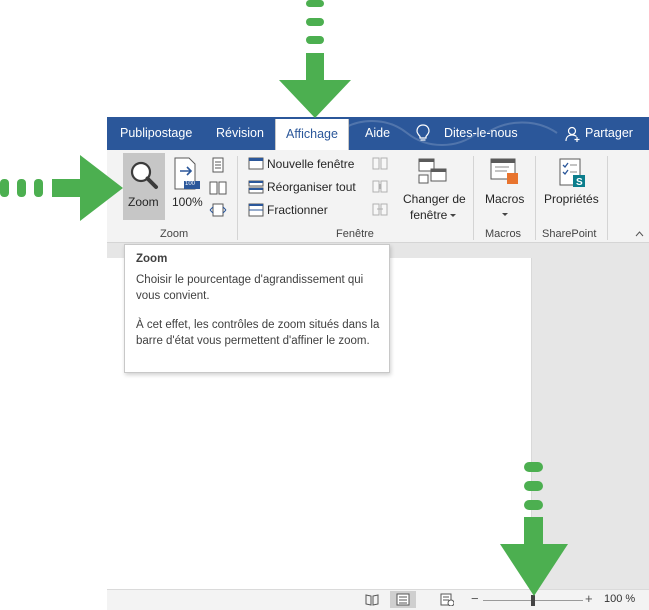 This screenshot has width=649, height=610. I want to click on tooltip-title: Zoom, so click(152, 259).